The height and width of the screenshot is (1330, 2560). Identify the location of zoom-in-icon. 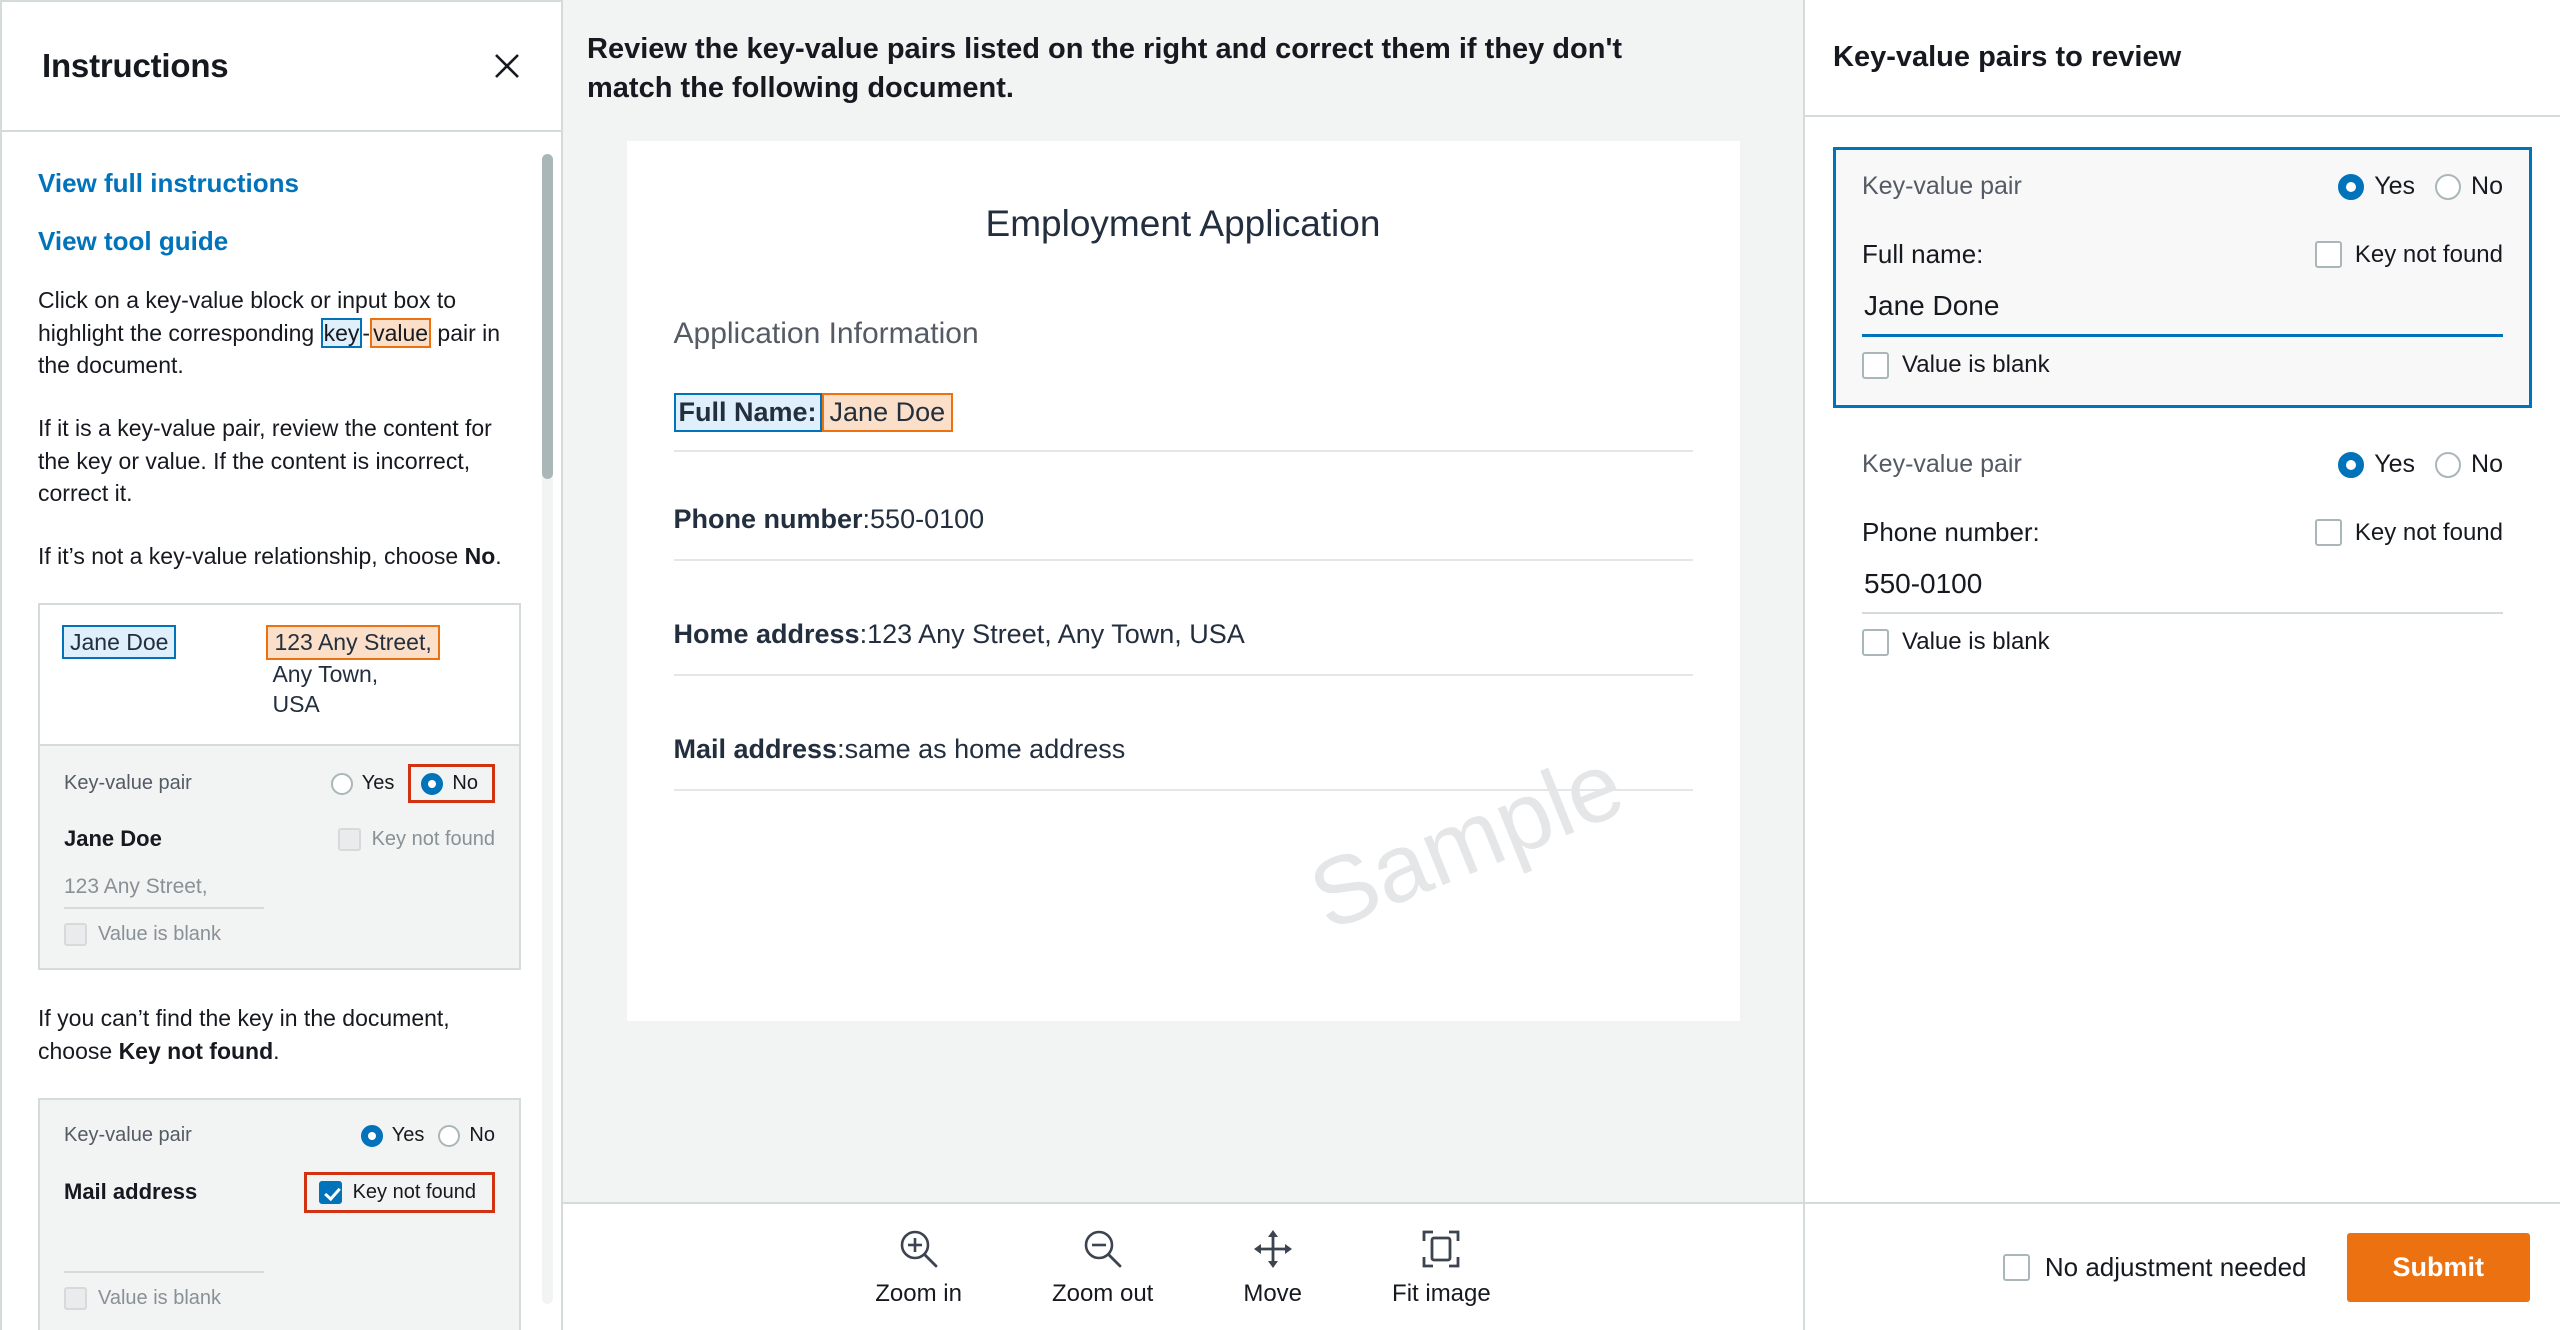
(919, 1250).